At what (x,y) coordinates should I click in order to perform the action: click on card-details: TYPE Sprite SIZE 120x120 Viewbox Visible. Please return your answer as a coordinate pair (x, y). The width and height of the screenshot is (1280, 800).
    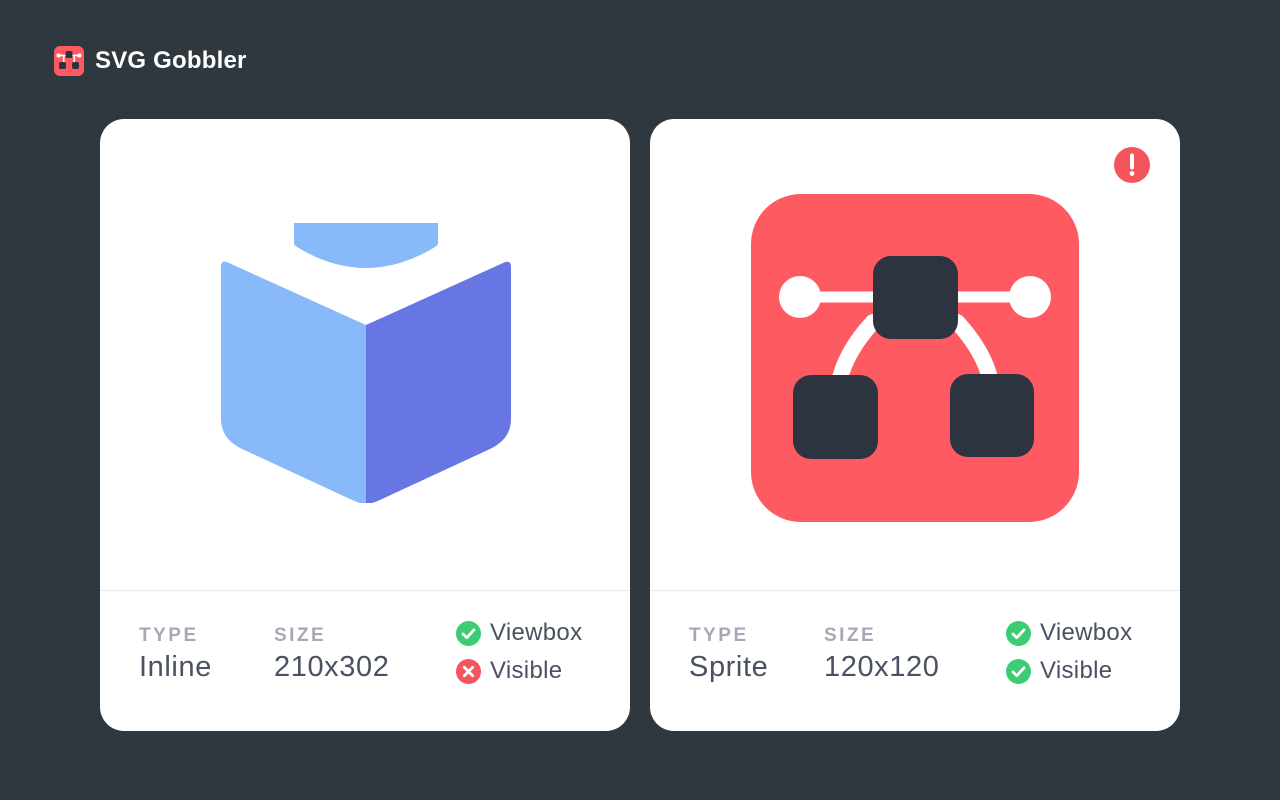
    Looking at the image, I should click on (915, 661).